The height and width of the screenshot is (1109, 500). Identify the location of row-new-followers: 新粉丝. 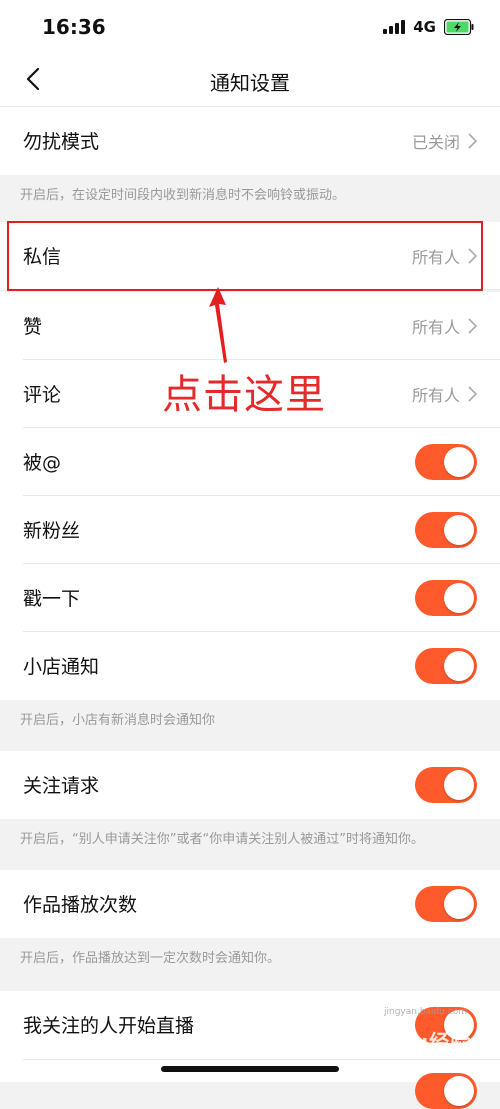
(250, 530).